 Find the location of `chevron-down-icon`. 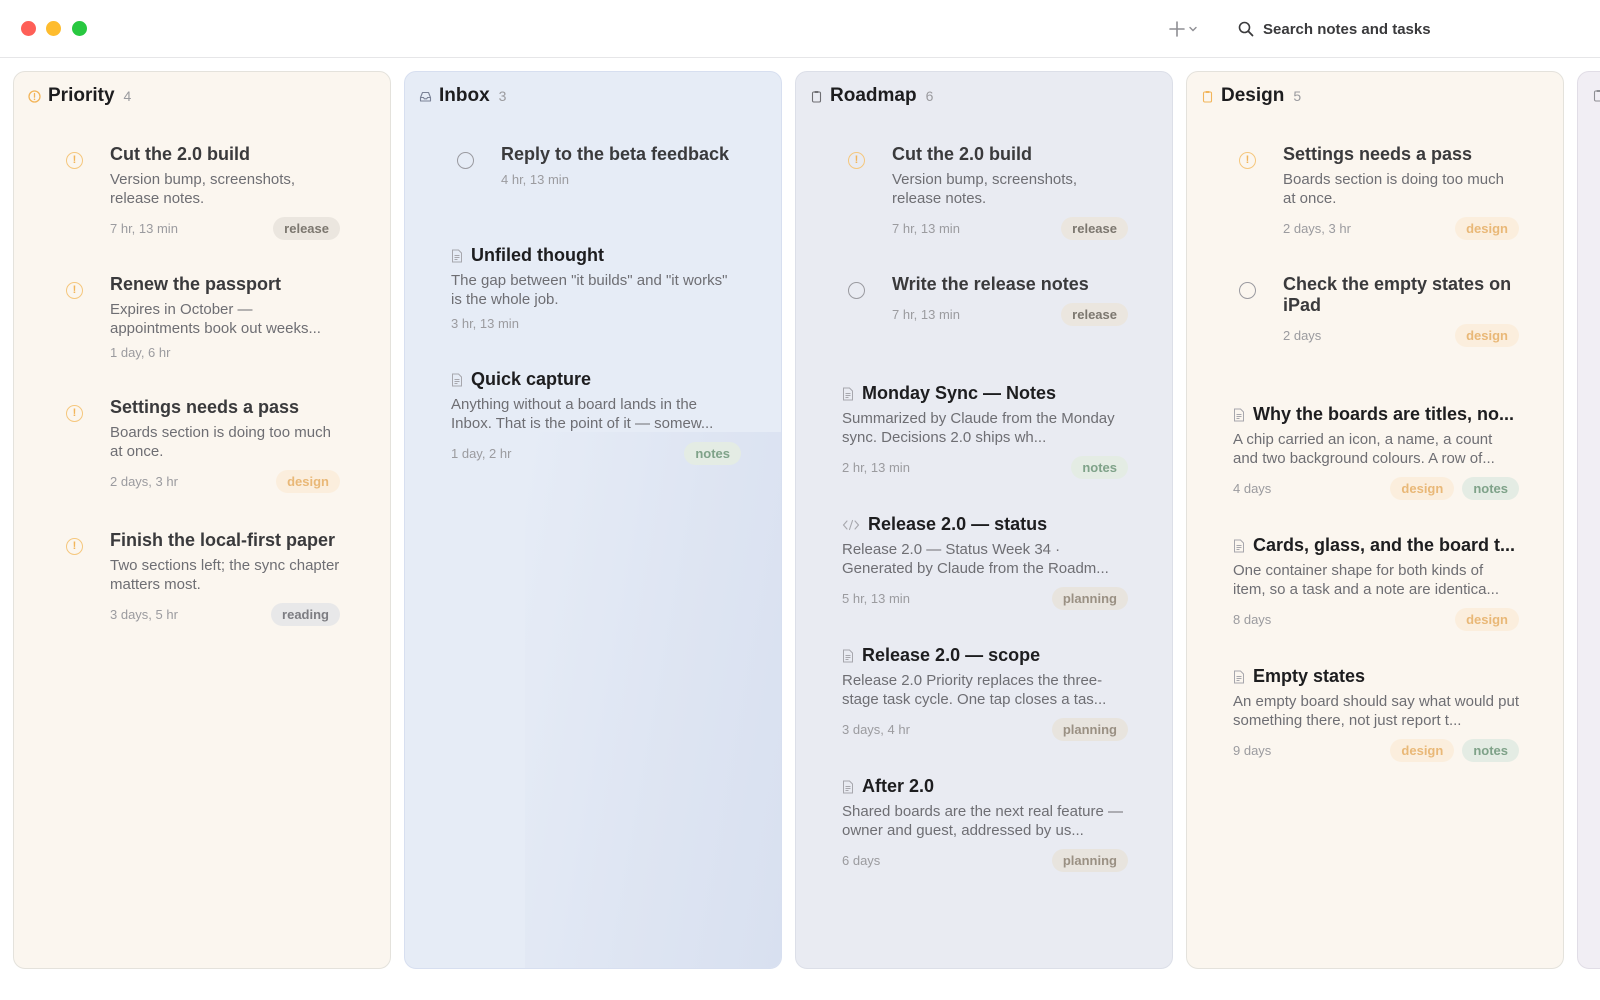

chevron-down-icon is located at coordinates (1193, 29).